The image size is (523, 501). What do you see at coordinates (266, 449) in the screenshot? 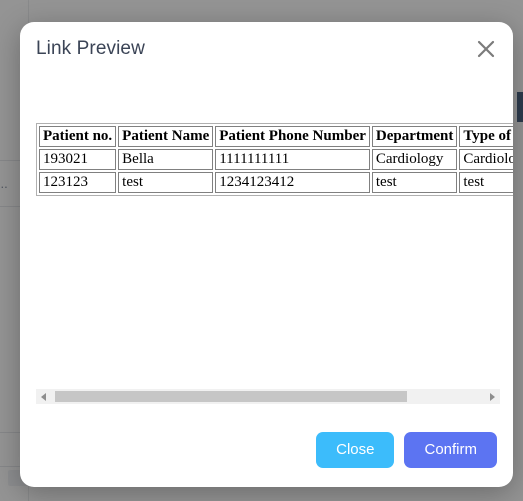
I see `dialog-footer: Close Confirm` at bounding box center [266, 449].